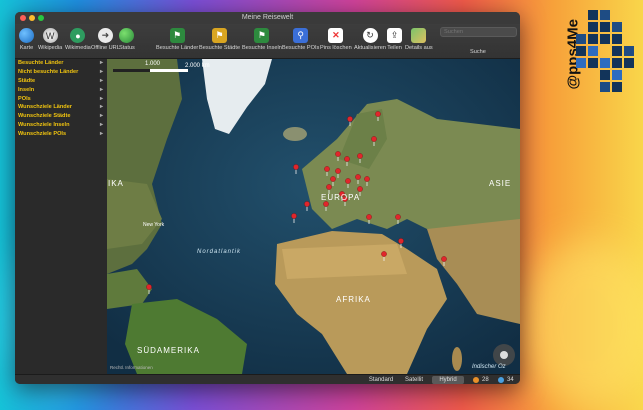  What do you see at coordinates (295, 134) in the screenshot?
I see `landmass-iceland` at bounding box center [295, 134].